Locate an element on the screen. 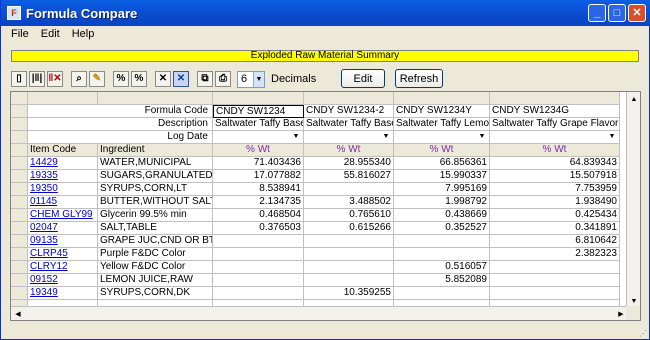 The image size is (650, 340). percent-icon: % is located at coordinates (121, 79).